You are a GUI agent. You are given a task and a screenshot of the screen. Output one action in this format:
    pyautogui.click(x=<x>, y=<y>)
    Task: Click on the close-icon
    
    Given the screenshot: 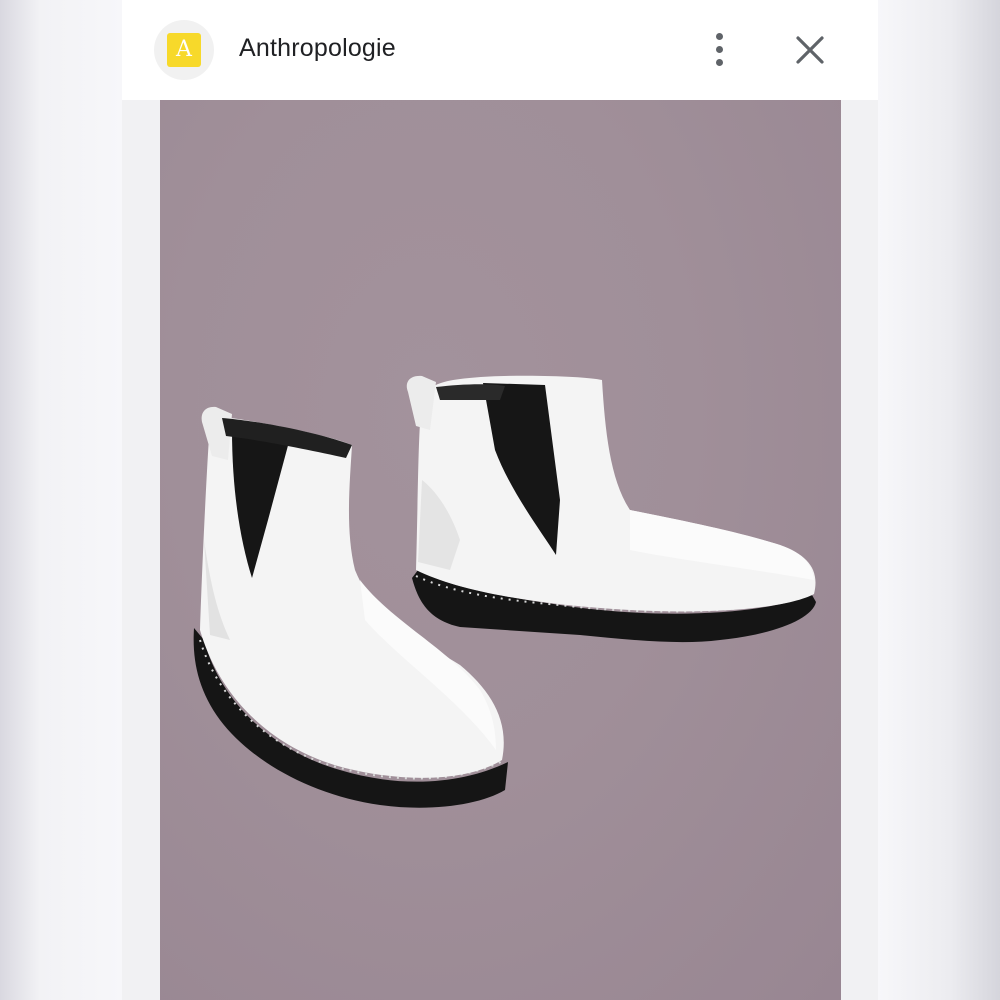 What is the action you would take?
    pyautogui.click(x=810, y=50)
    